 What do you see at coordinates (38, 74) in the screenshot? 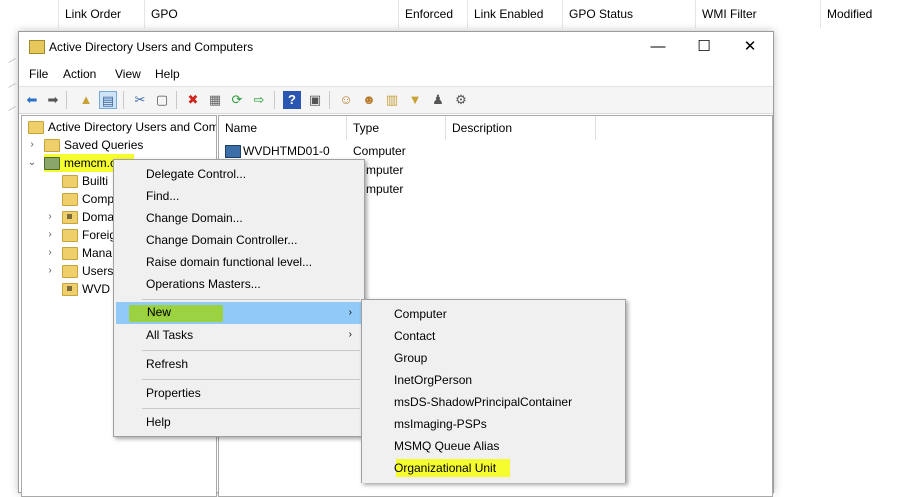
I see `menu-file: File` at bounding box center [38, 74].